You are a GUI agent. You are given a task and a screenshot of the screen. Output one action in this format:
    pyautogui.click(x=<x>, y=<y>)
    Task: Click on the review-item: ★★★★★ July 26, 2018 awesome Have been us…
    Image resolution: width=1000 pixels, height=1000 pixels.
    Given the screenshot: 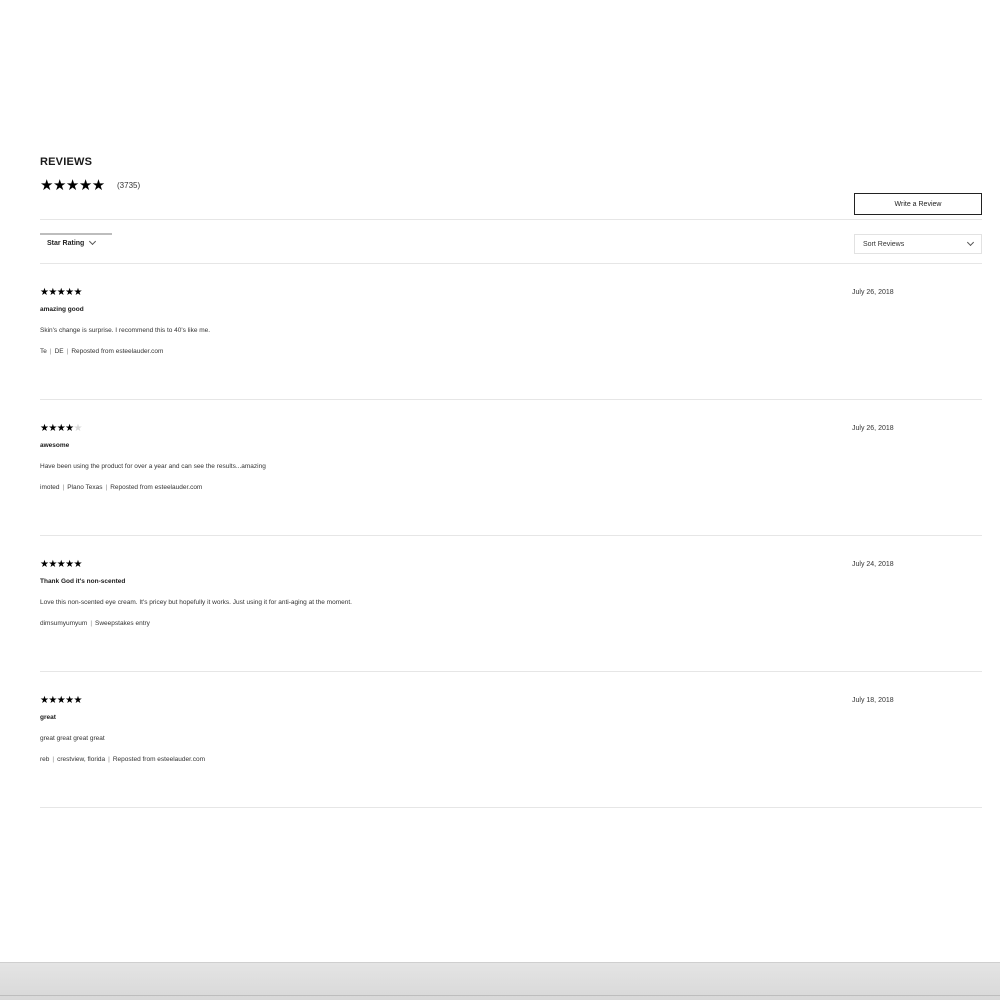 What is the action you would take?
    pyautogui.click(x=511, y=468)
    